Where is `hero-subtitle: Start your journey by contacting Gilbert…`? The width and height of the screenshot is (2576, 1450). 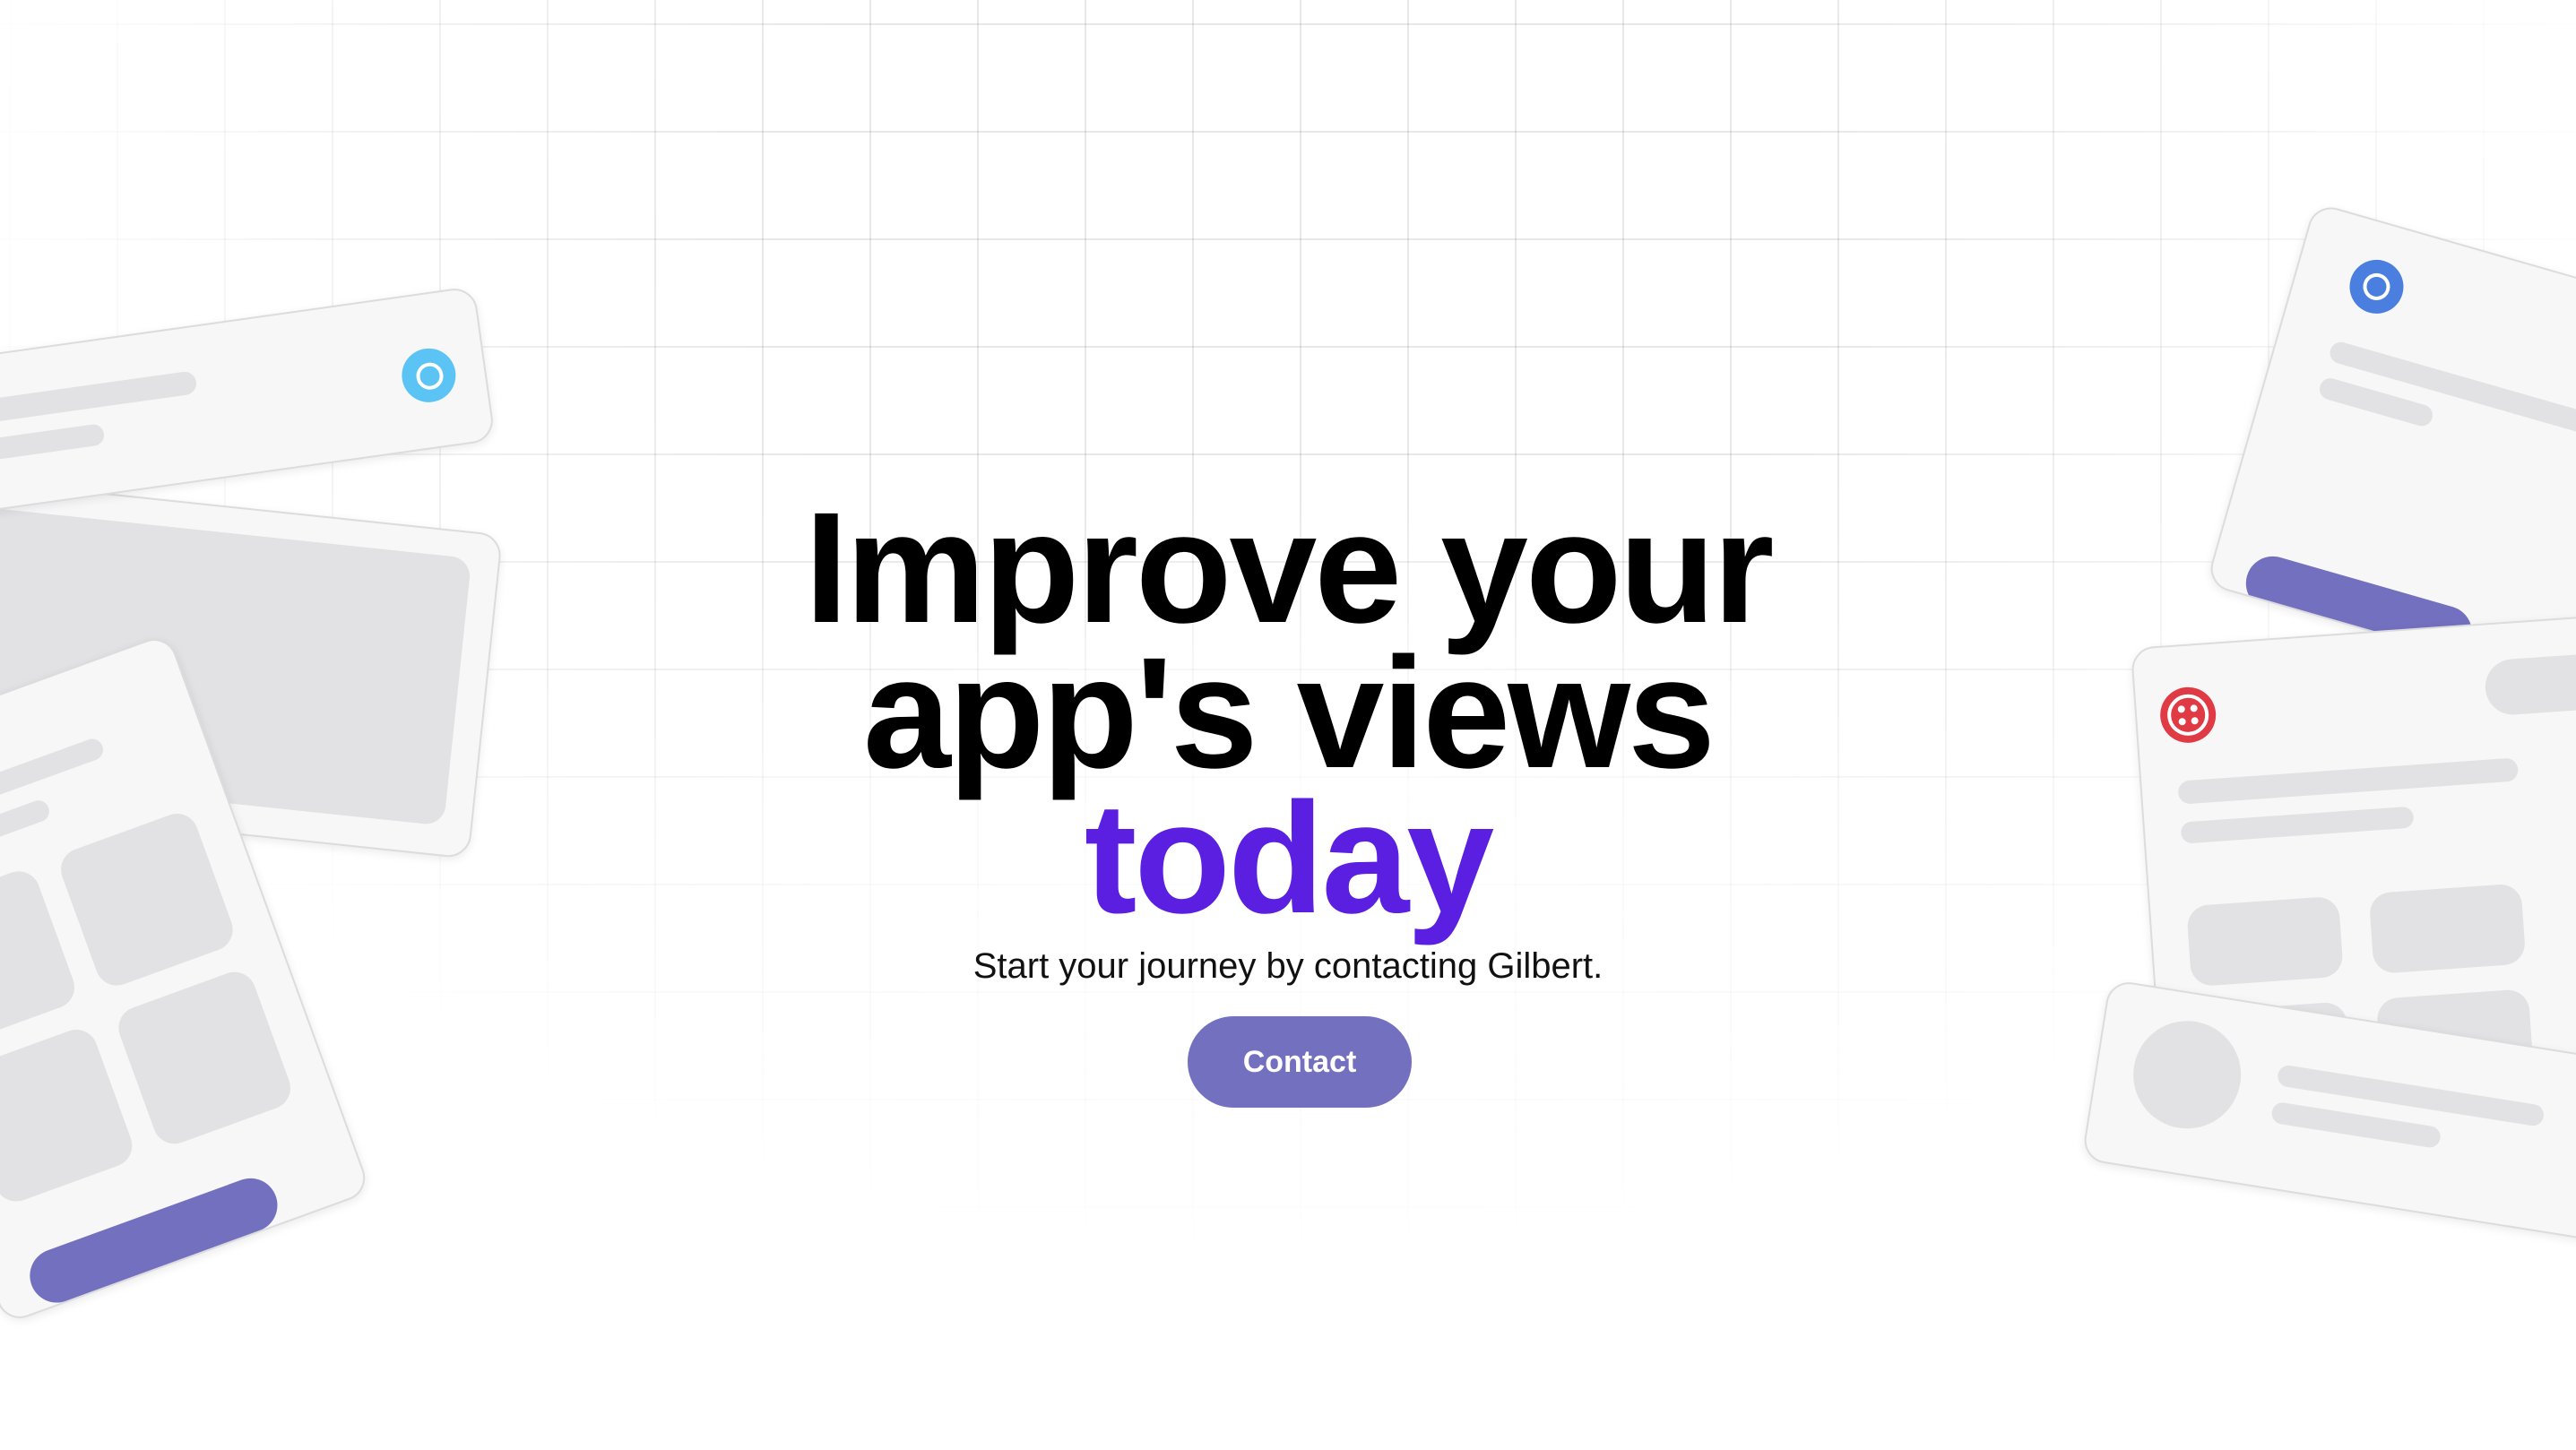
hero-subtitle: Start your journey by contacting Gilbert… is located at coordinates (1288, 966).